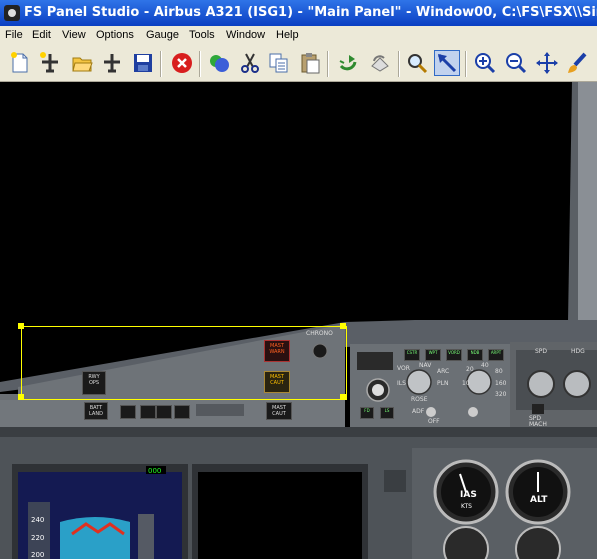 Image resolution: width=597 pixels, height=559 pixels. I want to click on new-panel-icon, so click(20, 63).